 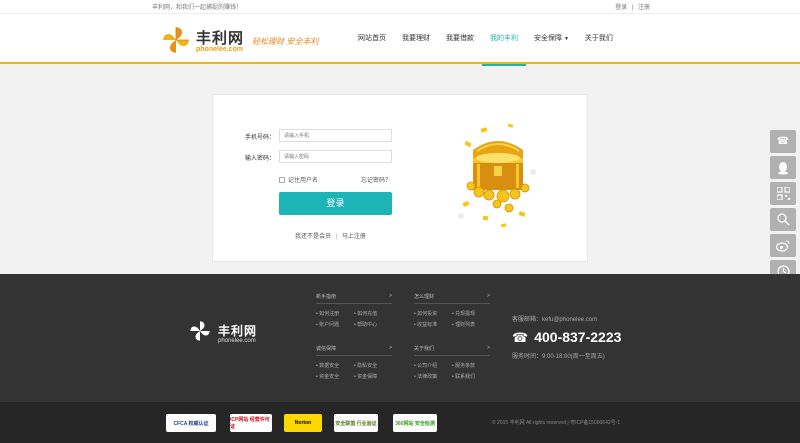 What do you see at coordinates (504, 40) in the screenshot?
I see `nav-my-account: 我的丰利` at bounding box center [504, 40].